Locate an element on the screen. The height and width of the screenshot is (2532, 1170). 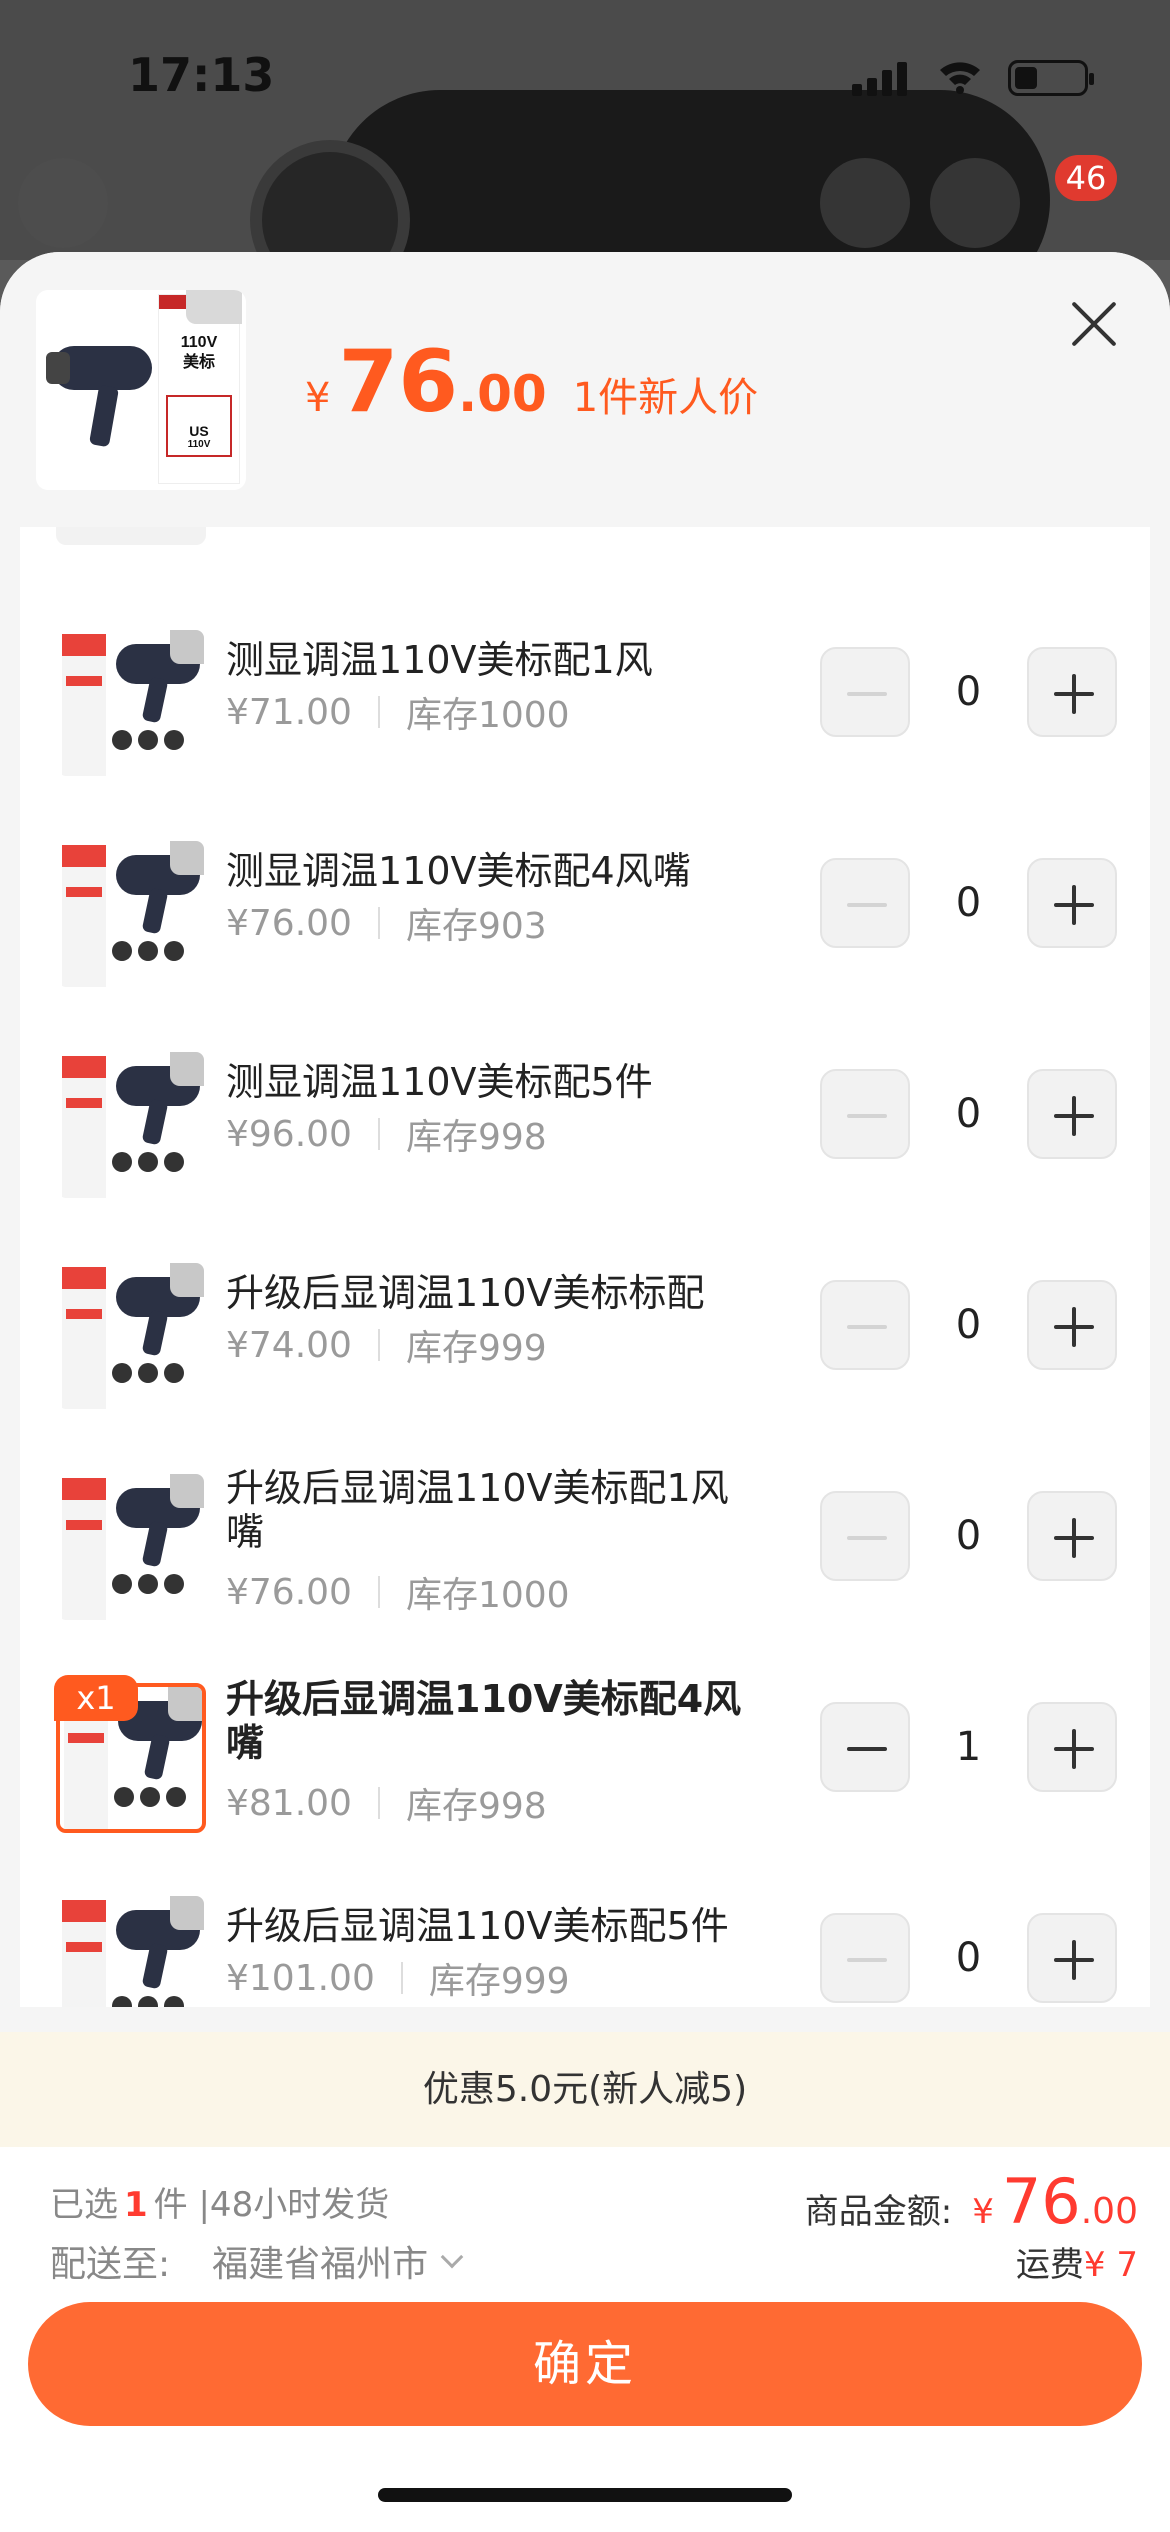
total-decimal: .00 is located at coordinates (1109, 2211).